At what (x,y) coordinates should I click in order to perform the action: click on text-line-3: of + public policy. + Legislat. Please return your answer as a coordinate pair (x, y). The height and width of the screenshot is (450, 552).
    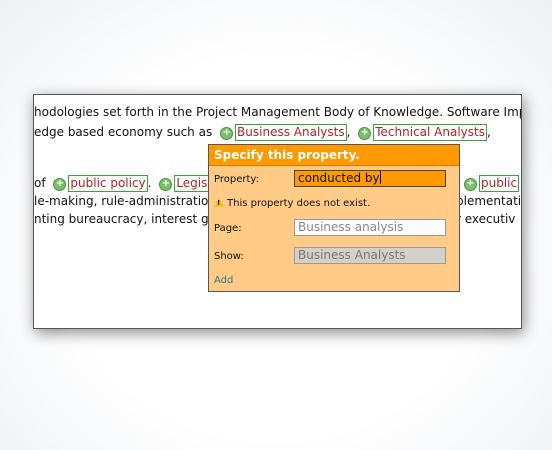
    Looking at the image, I should click on (129, 183).